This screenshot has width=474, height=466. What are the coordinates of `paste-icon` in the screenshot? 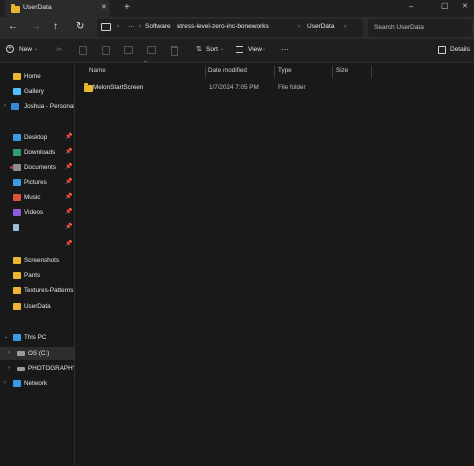 It's located at (106, 50).